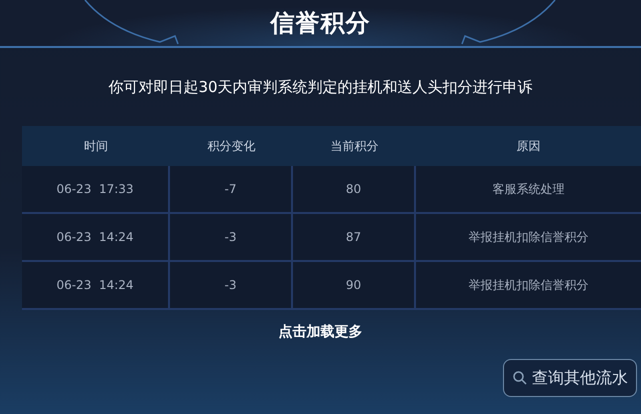 The width and height of the screenshot is (641, 414). What do you see at coordinates (320, 332) in the screenshot?
I see `load-more-link: 点击加载更多` at bounding box center [320, 332].